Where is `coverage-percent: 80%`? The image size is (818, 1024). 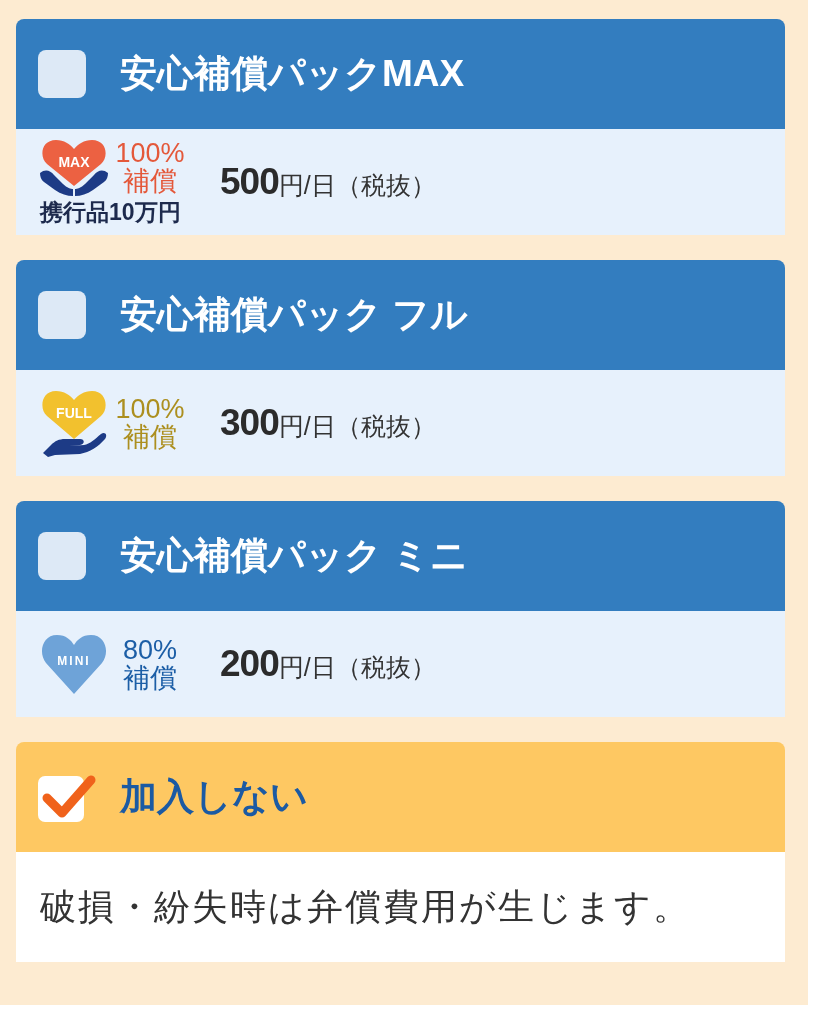 coverage-percent: 80% is located at coordinates (149, 650).